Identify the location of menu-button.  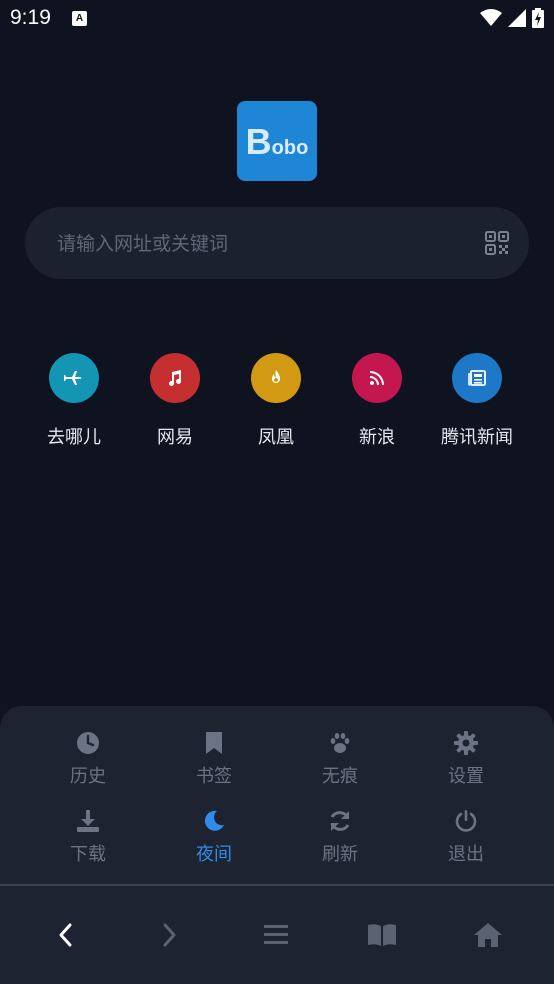
(276, 935).